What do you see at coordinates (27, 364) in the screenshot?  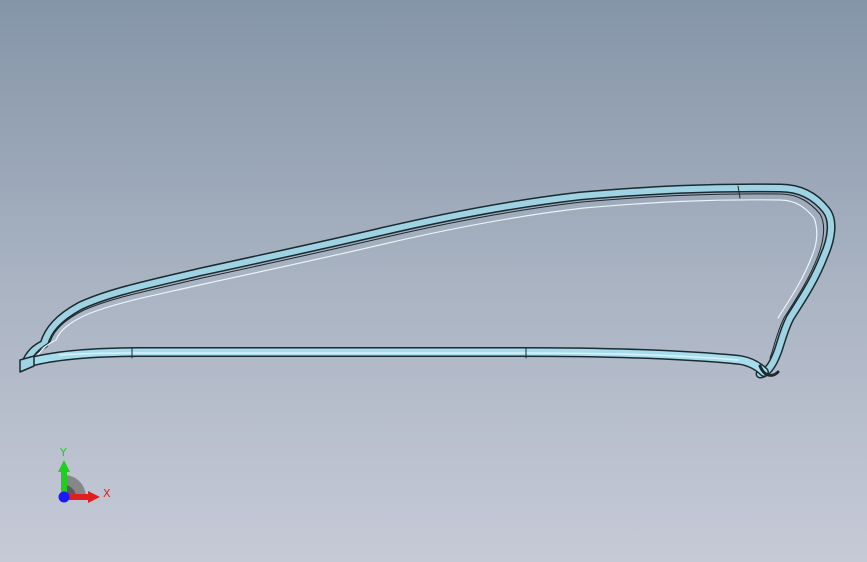 I see `seal-left-end-cap` at bounding box center [27, 364].